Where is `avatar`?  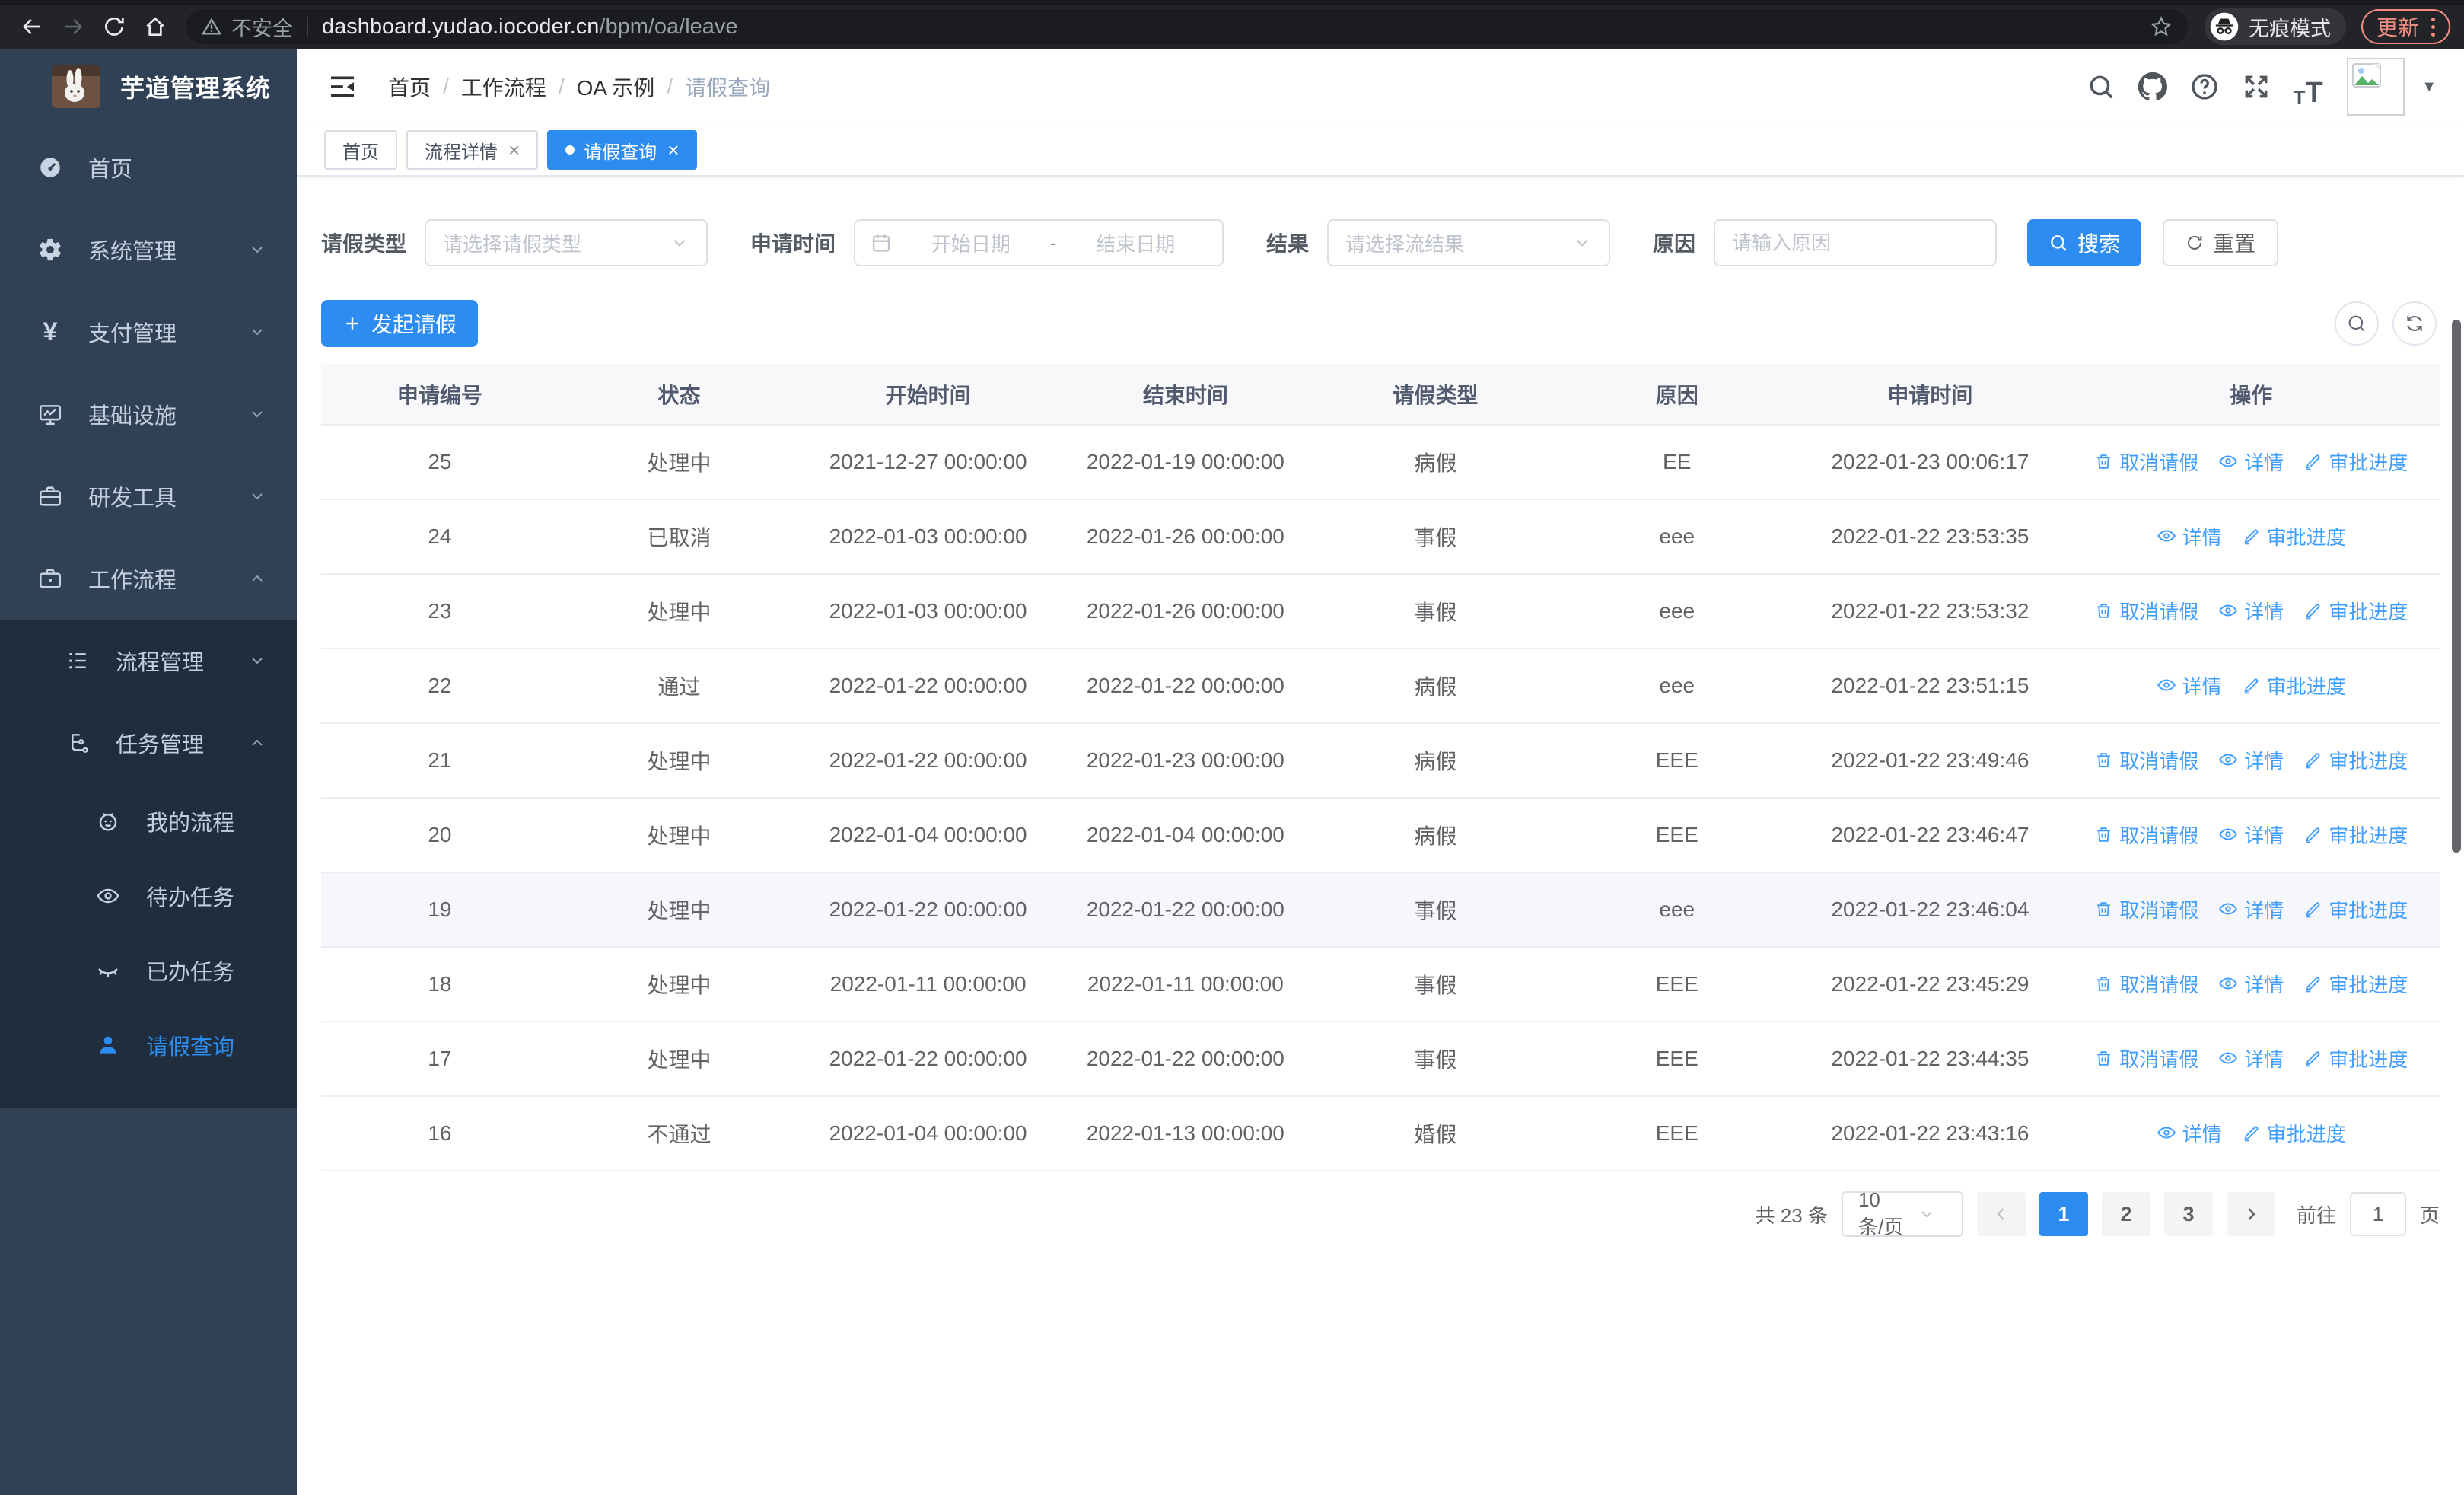 avatar is located at coordinates (2376, 87).